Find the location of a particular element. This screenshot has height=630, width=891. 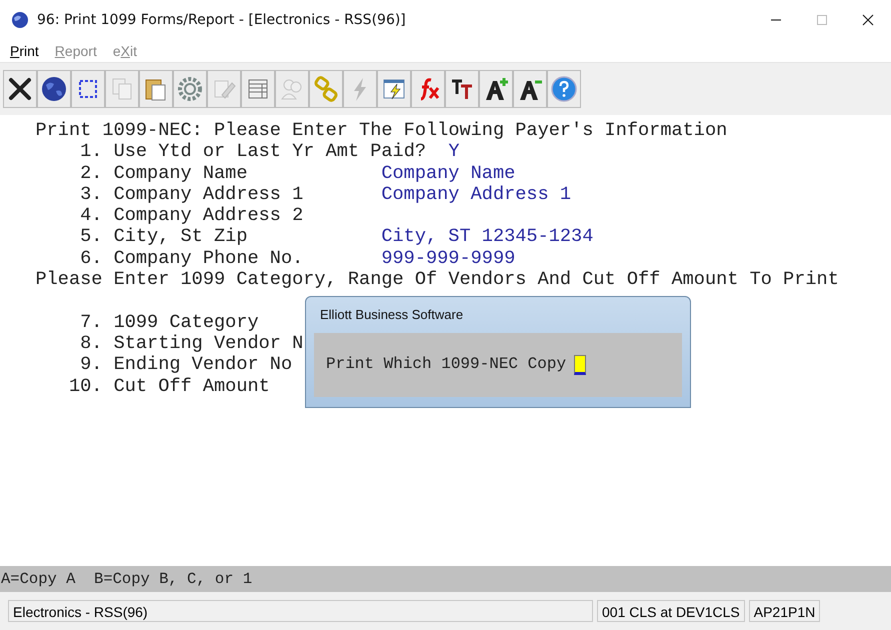

field-number: 9. is located at coordinates (91, 365).